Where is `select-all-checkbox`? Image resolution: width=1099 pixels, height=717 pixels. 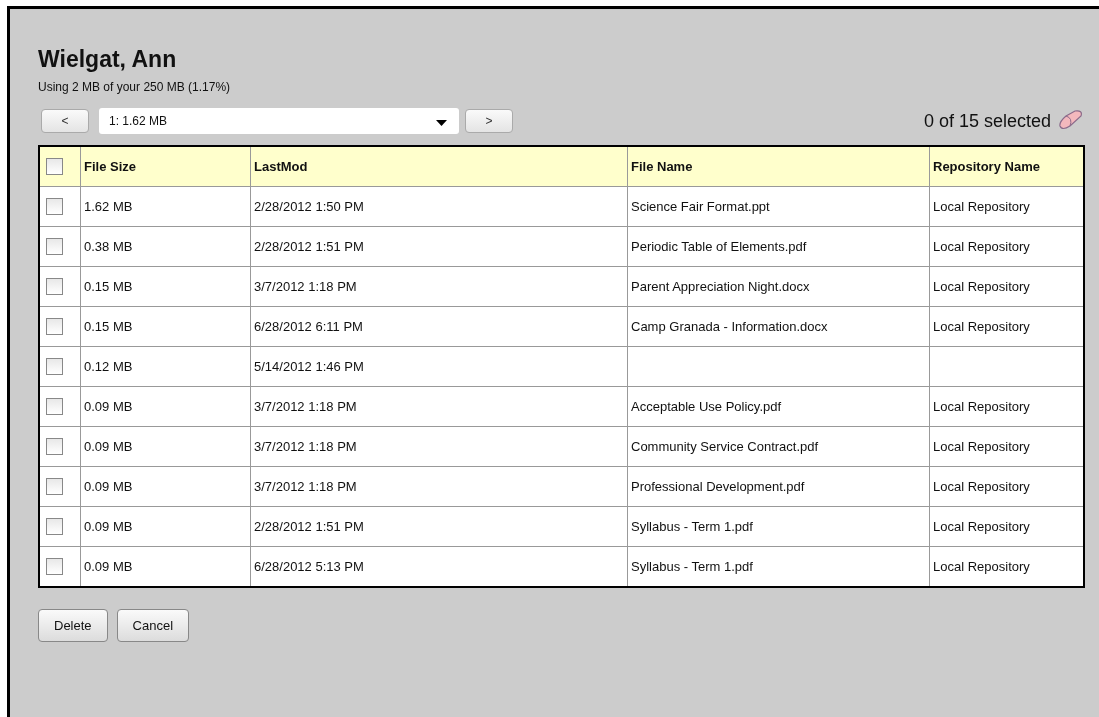
select-all-checkbox is located at coordinates (54, 167).